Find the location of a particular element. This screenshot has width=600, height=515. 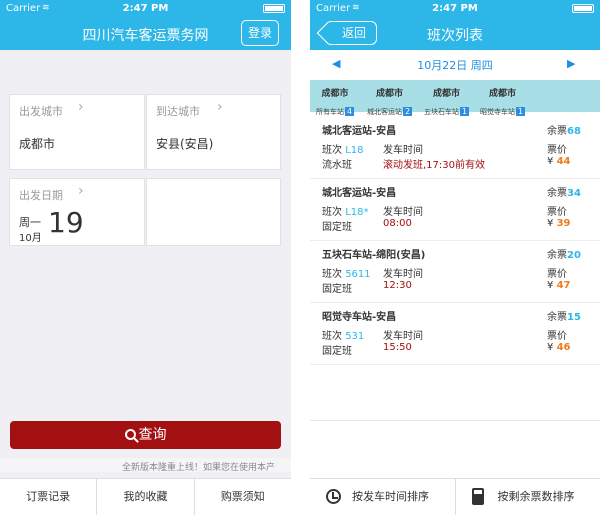

trip-number: 班次 L18* is located at coordinates (345, 212).